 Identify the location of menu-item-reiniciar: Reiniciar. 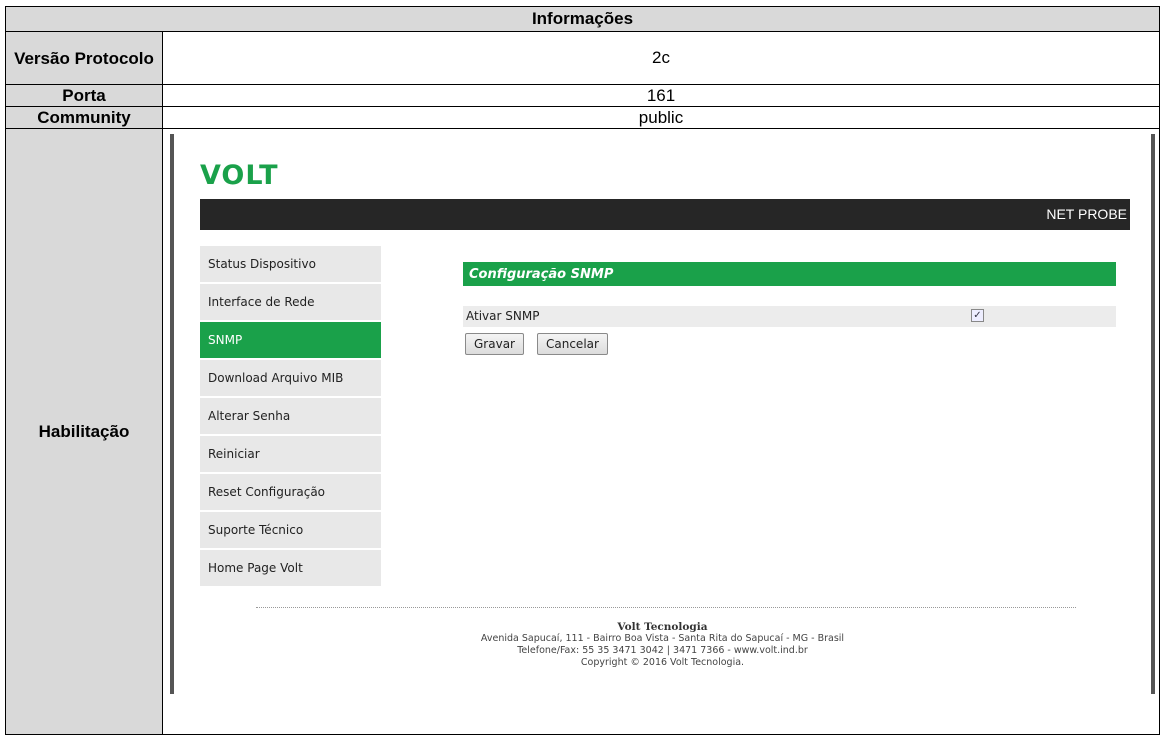
(290, 455).